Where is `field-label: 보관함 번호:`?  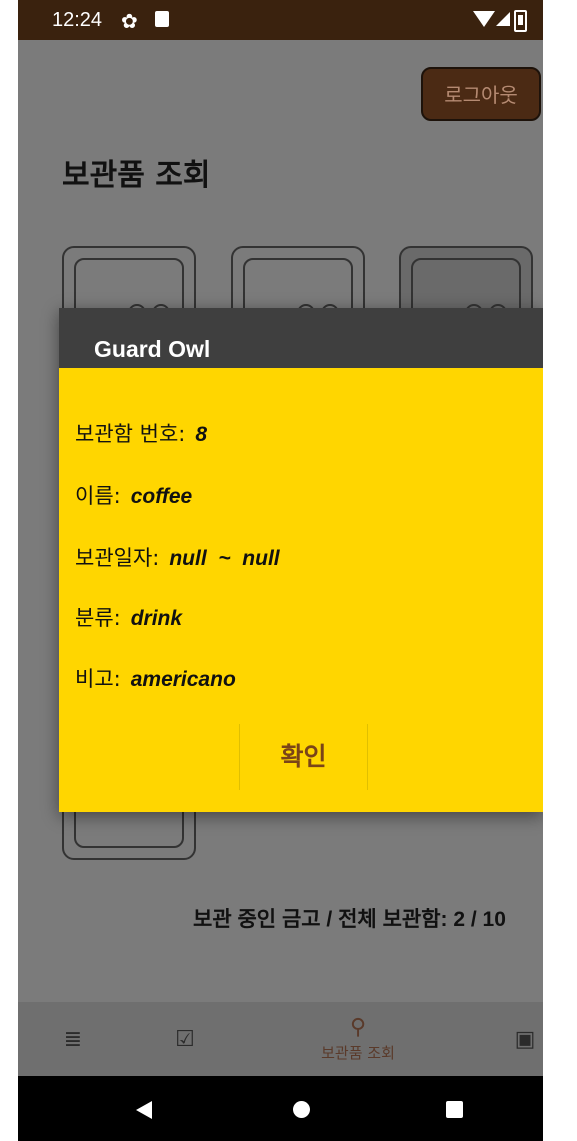
field-label: 보관함 번호: is located at coordinates (130, 434).